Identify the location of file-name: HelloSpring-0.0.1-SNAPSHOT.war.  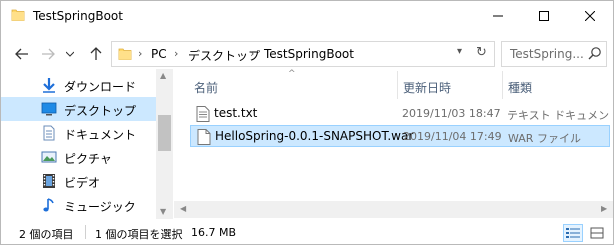
(314, 136).